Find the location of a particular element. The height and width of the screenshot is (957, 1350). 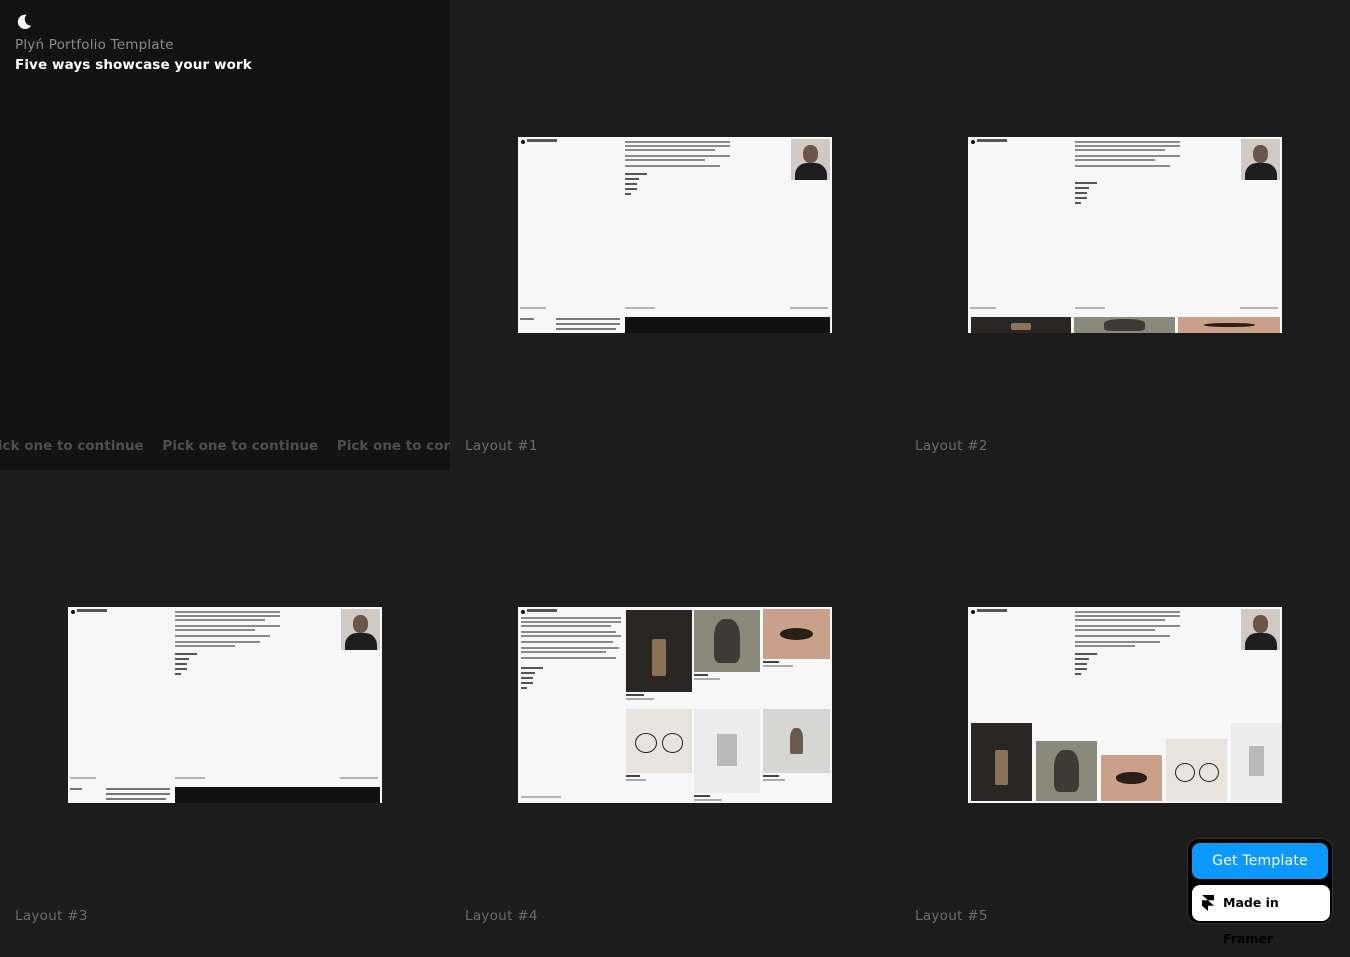

layout-5-preview is located at coordinates (1125, 705).